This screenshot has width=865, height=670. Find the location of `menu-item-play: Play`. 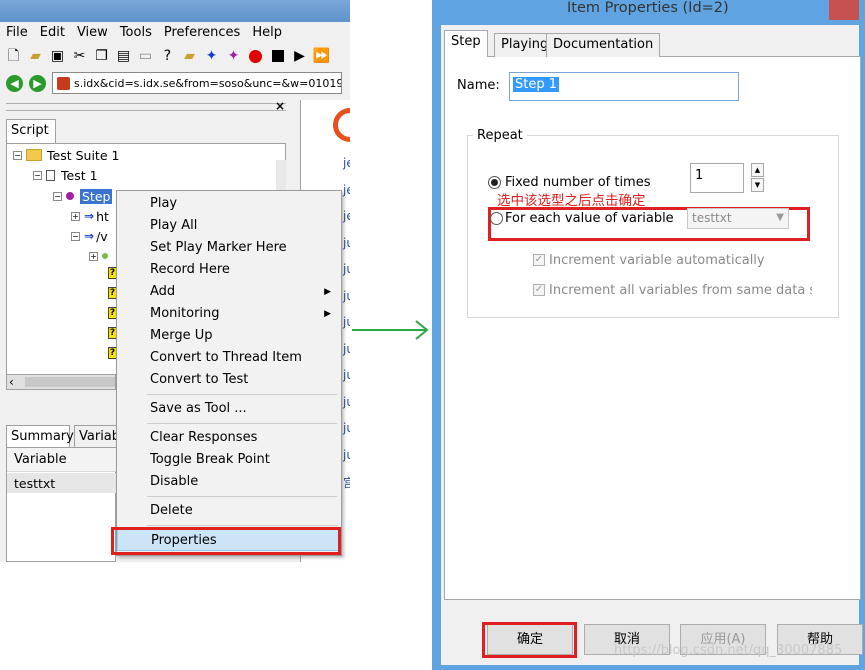

menu-item-play: Play is located at coordinates (229, 204).